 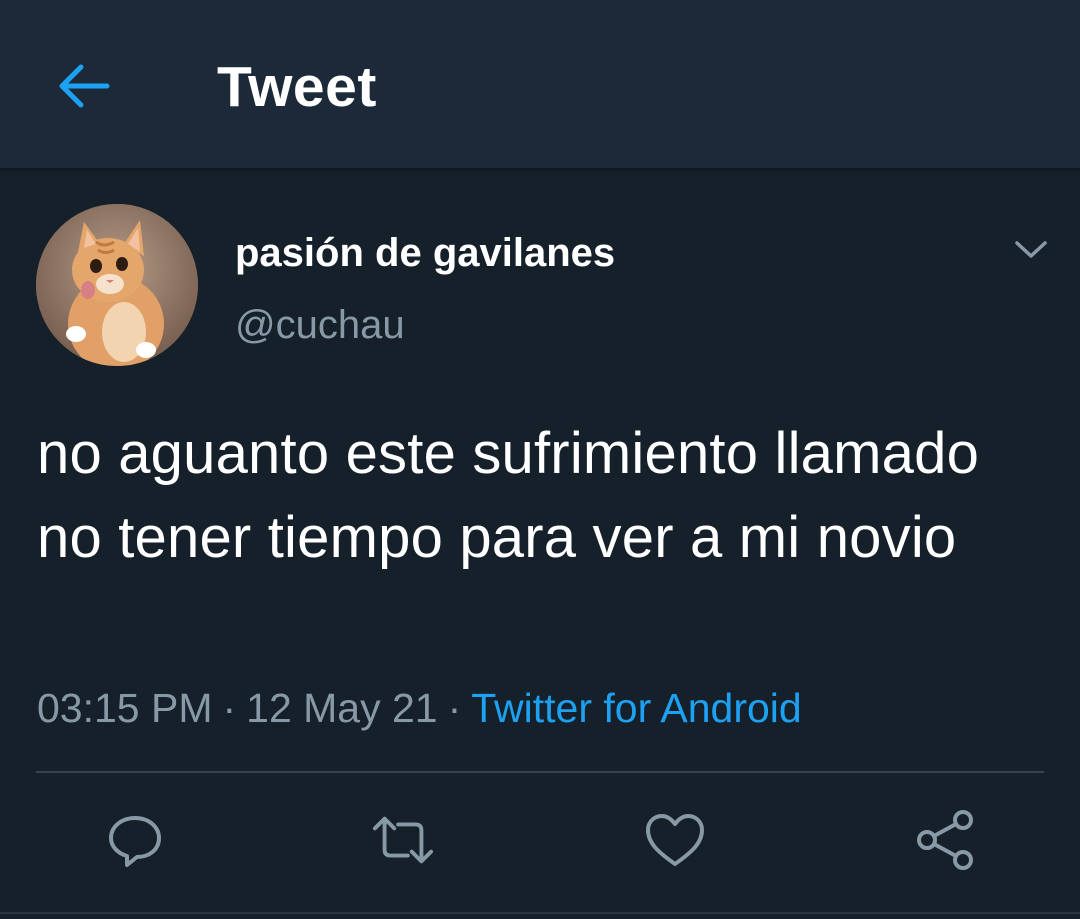 I want to click on avatar, so click(x=117, y=285).